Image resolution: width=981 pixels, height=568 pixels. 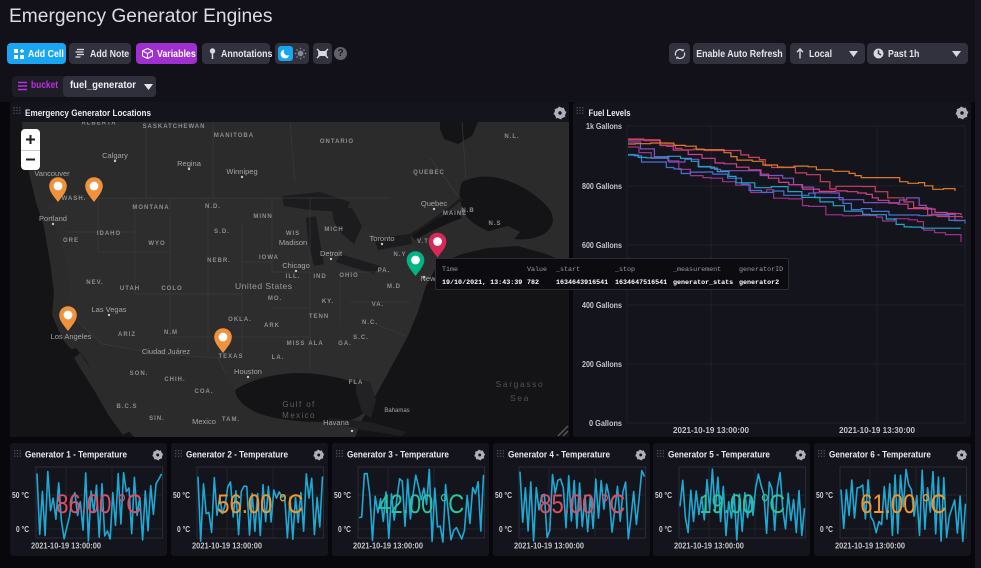 What do you see at coordinates (903, 504) in the screenshot?
I see `svg-text: 61.00 °C` at bounding box center [903, 504].